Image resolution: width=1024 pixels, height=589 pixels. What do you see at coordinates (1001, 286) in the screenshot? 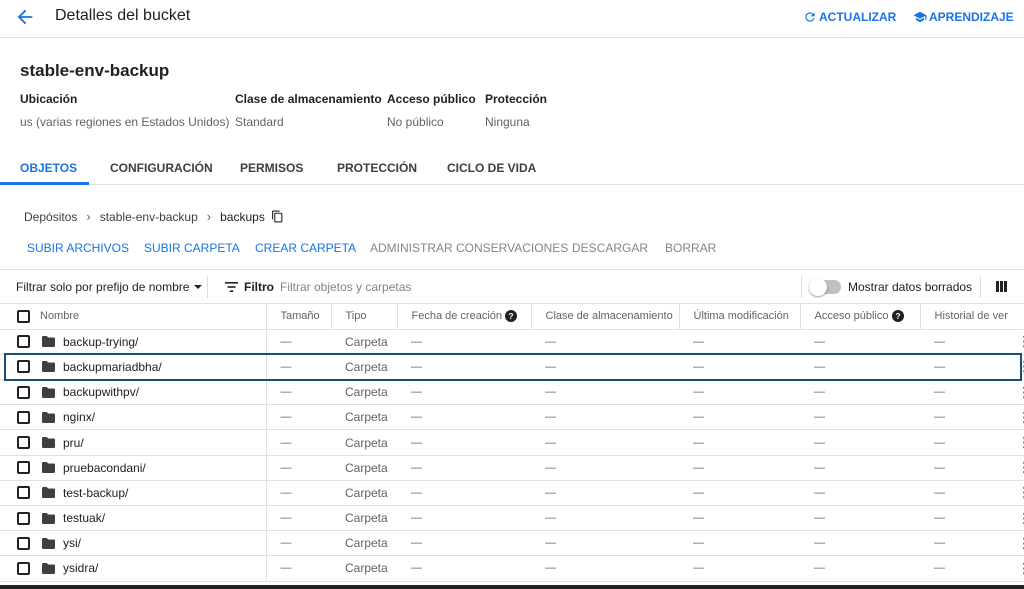
I see `column-display-icon` at bounding box center [1001, 286].